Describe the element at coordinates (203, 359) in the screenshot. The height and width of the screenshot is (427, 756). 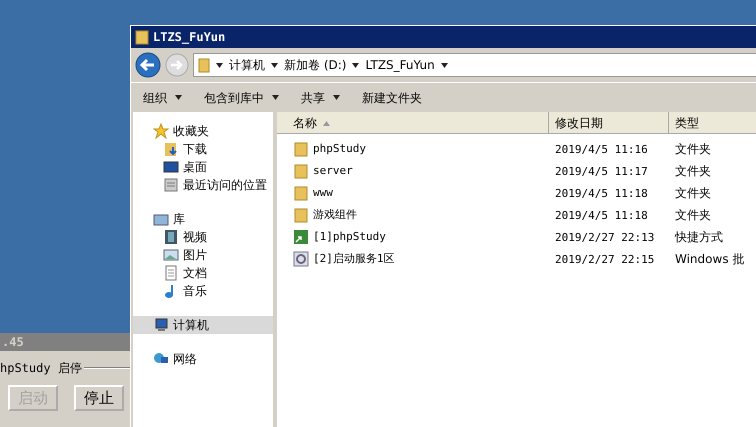
I see `nav-item: 网络` at that location.